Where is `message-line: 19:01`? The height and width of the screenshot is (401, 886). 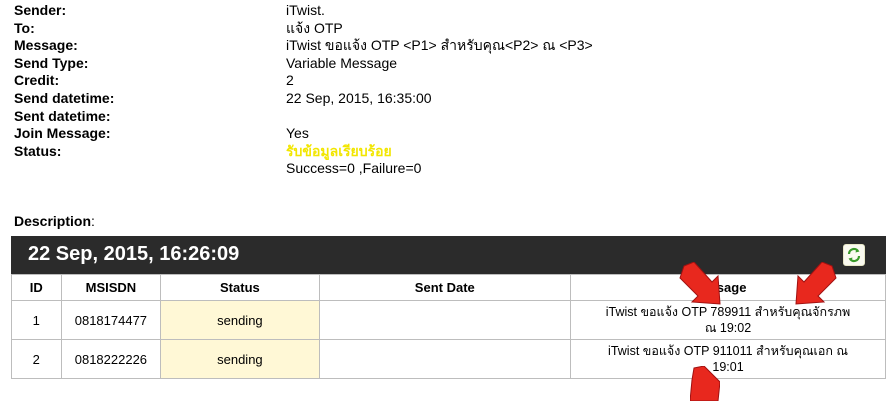 message-line: 19:01 is located at coordinates (728, 367).